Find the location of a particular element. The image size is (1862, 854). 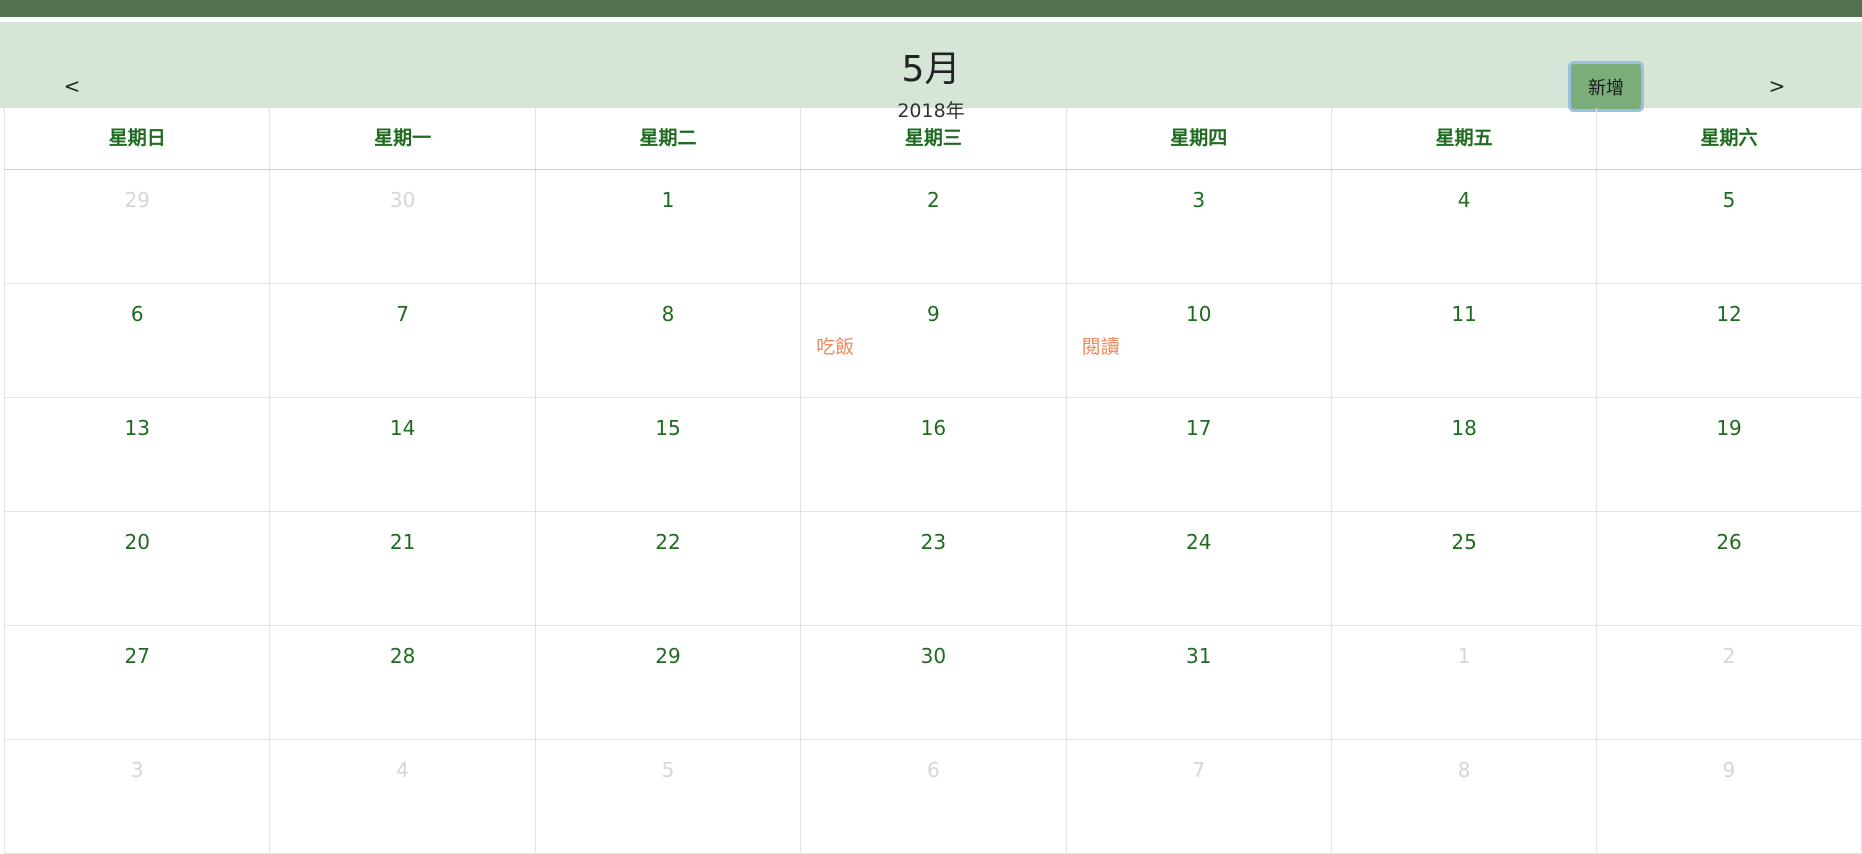

weekday-header-row: 星期日 星期一 星期二 星期三 星期四 星期五 星期六 is located at coordinates (933, 139).